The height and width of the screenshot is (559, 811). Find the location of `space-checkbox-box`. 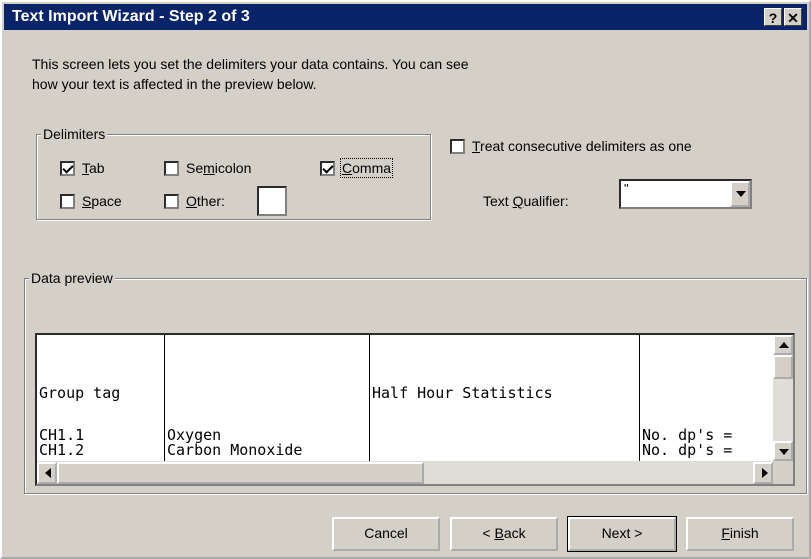

space-checkbox-box is located at coordinates (67, 201).